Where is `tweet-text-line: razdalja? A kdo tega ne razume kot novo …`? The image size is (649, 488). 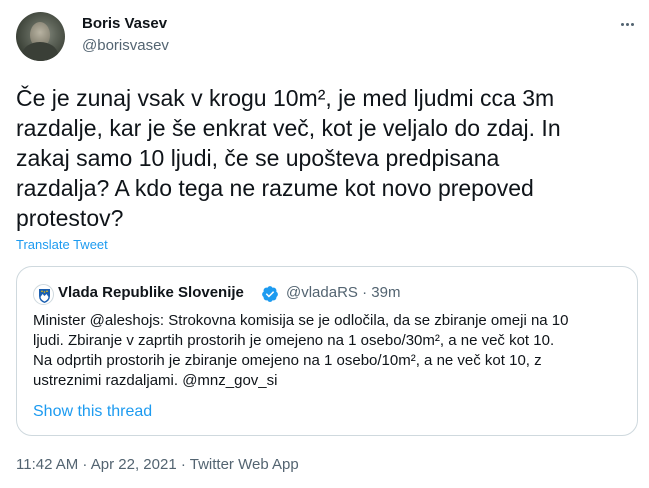 tweet-text-line: razdalja? A kdo tega ne razume kot novo … is located at coordinates (275, 188).